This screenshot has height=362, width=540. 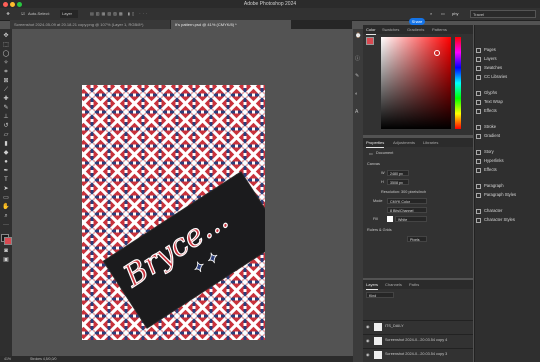 I want to click on height-field: 3508 px, so click(x=398, y=182).